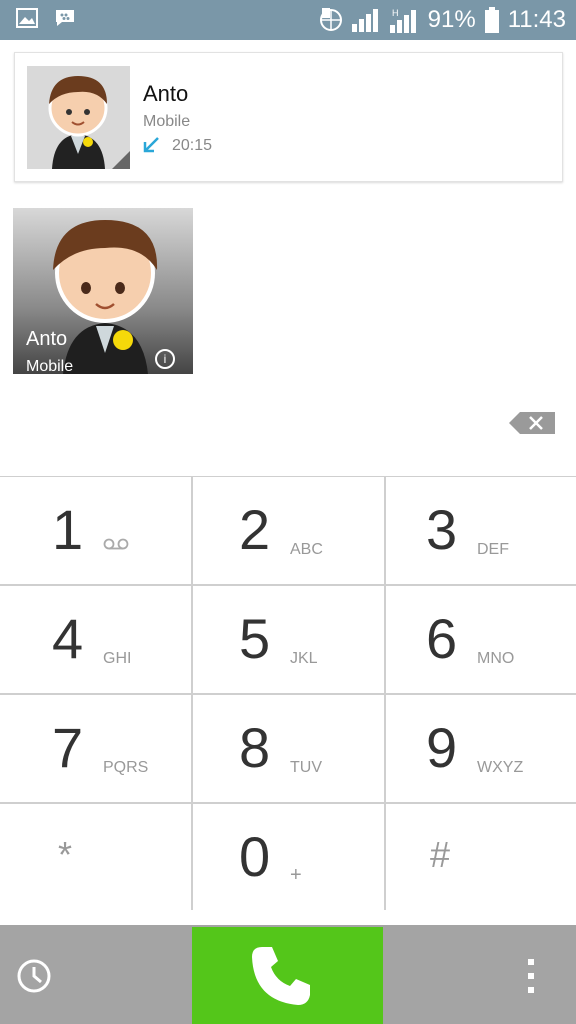 The width and height of the screenshot is (576, 1024). What do you see at coordinates (442, 638) in the screenshot?
I see `key-digit: 6` at bounding box center [442, 638].